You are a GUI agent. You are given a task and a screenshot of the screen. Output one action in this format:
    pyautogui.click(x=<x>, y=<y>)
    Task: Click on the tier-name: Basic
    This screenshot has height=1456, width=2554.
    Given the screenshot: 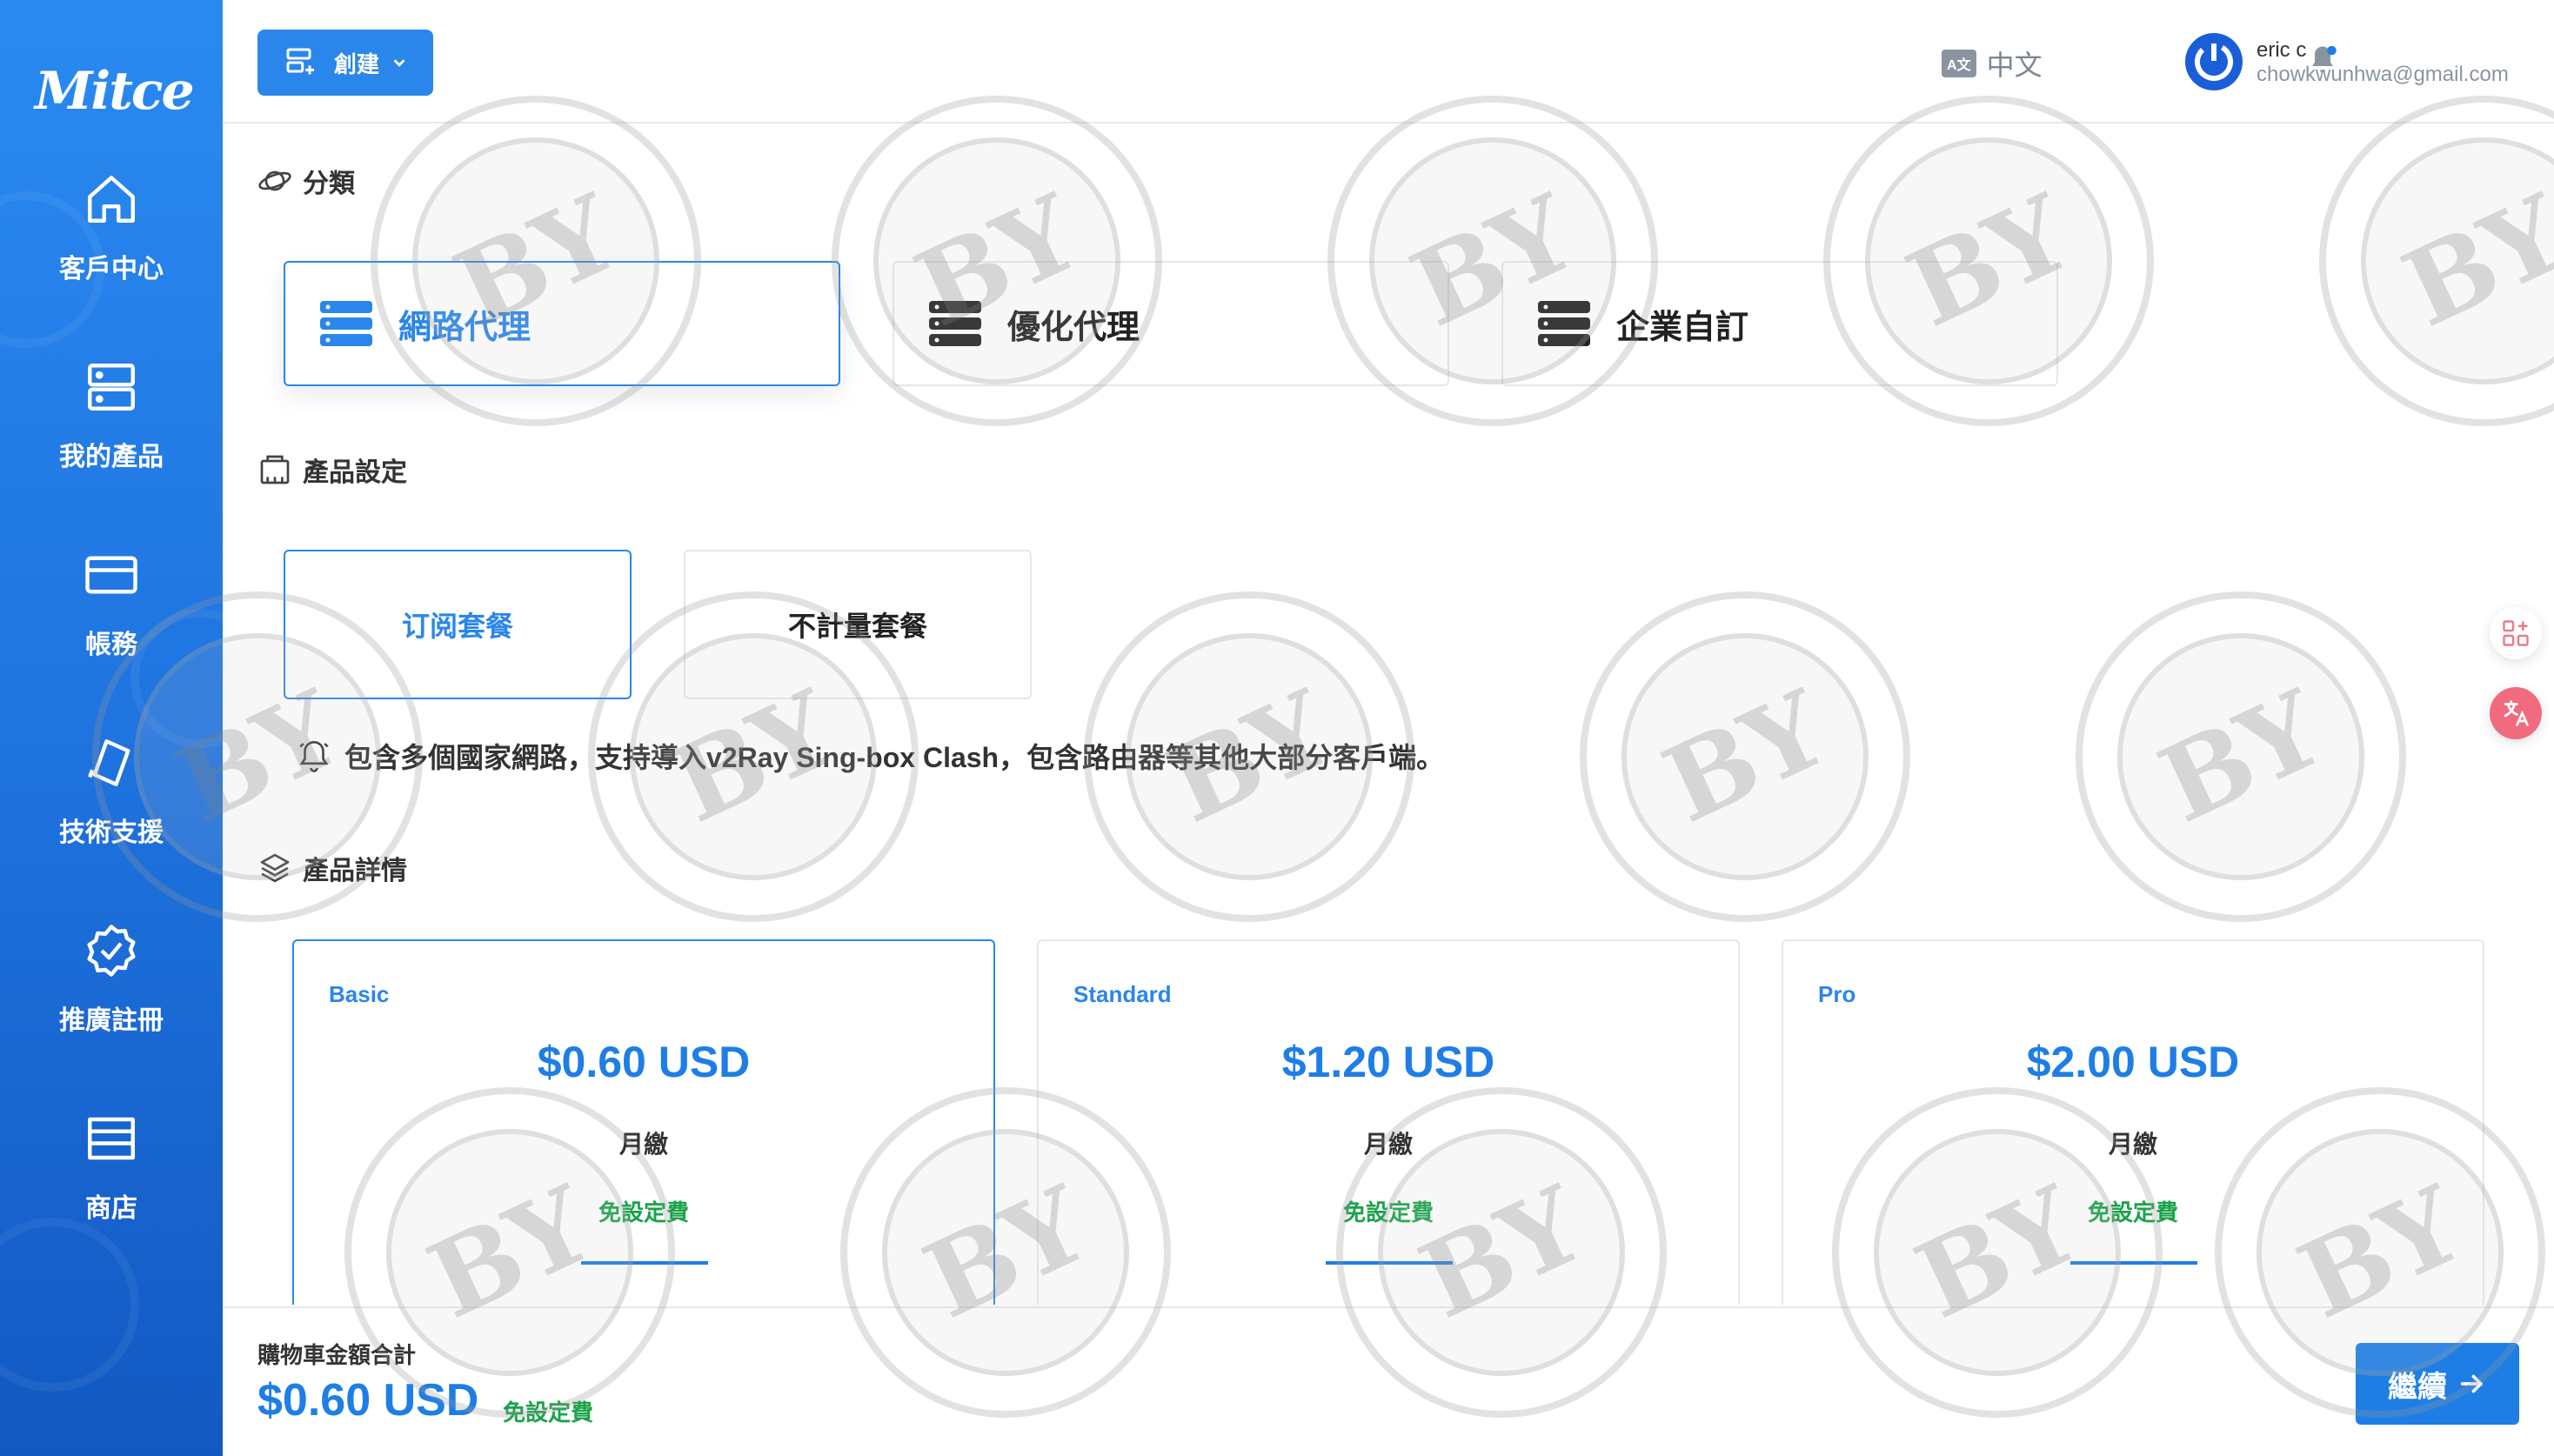 What is the action you would take?
    pyautogui.click(x=359, y=994)
    